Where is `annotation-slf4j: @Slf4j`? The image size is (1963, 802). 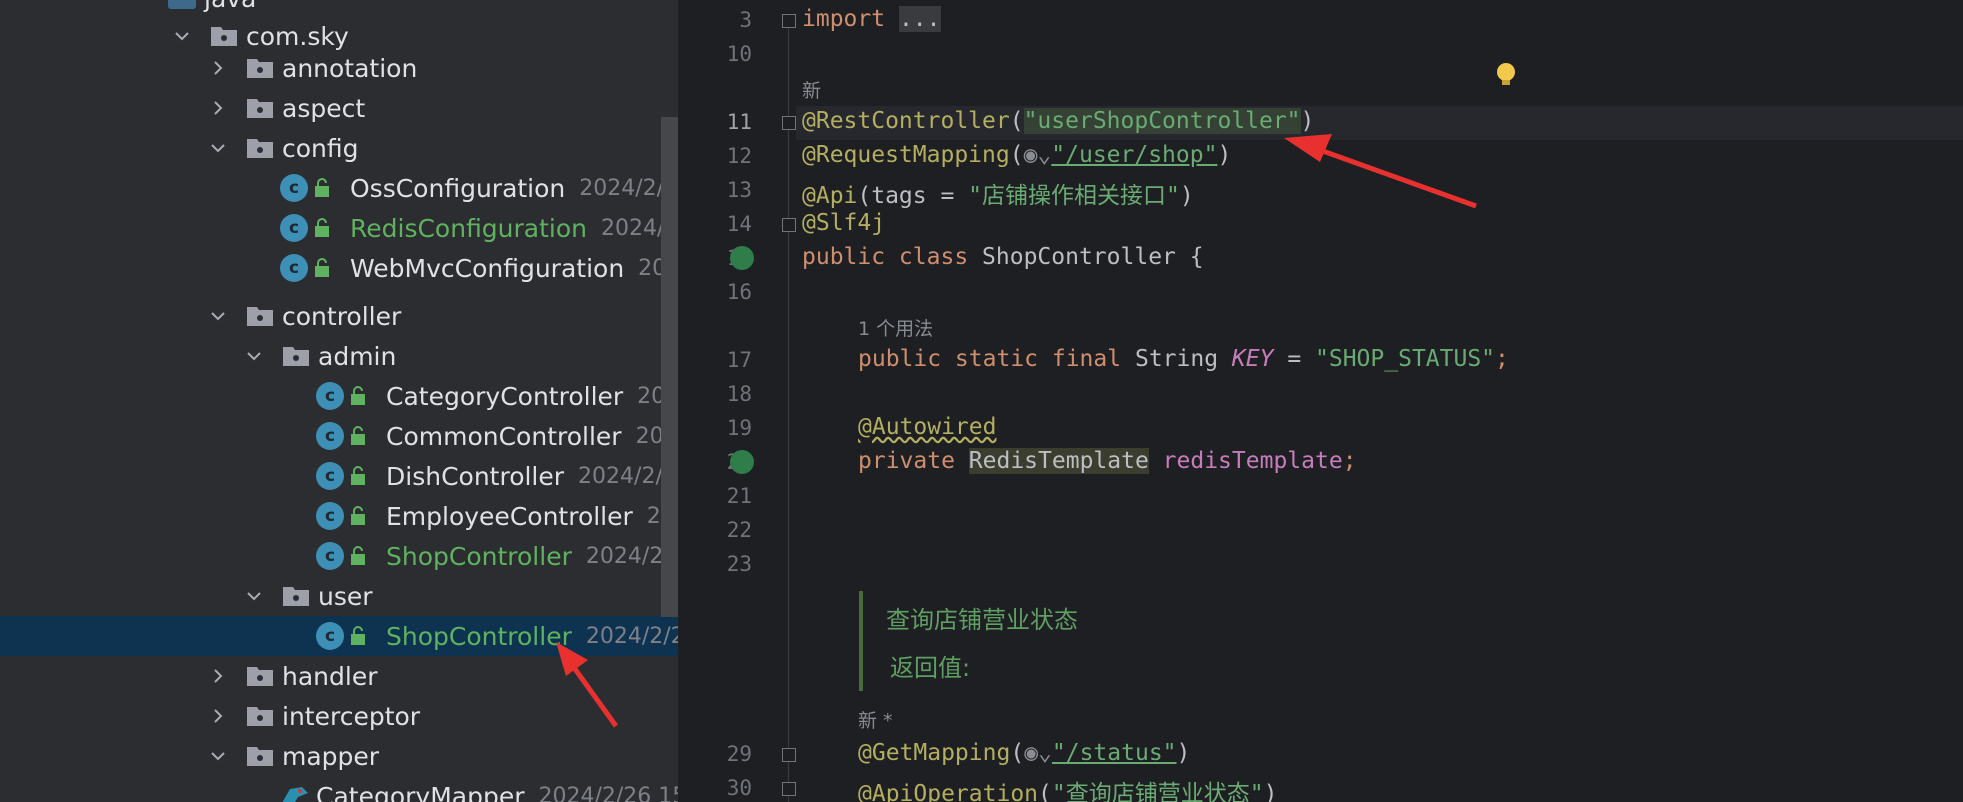
annotation-slf4j: @Slf4j is located at coordinates (844, 223).